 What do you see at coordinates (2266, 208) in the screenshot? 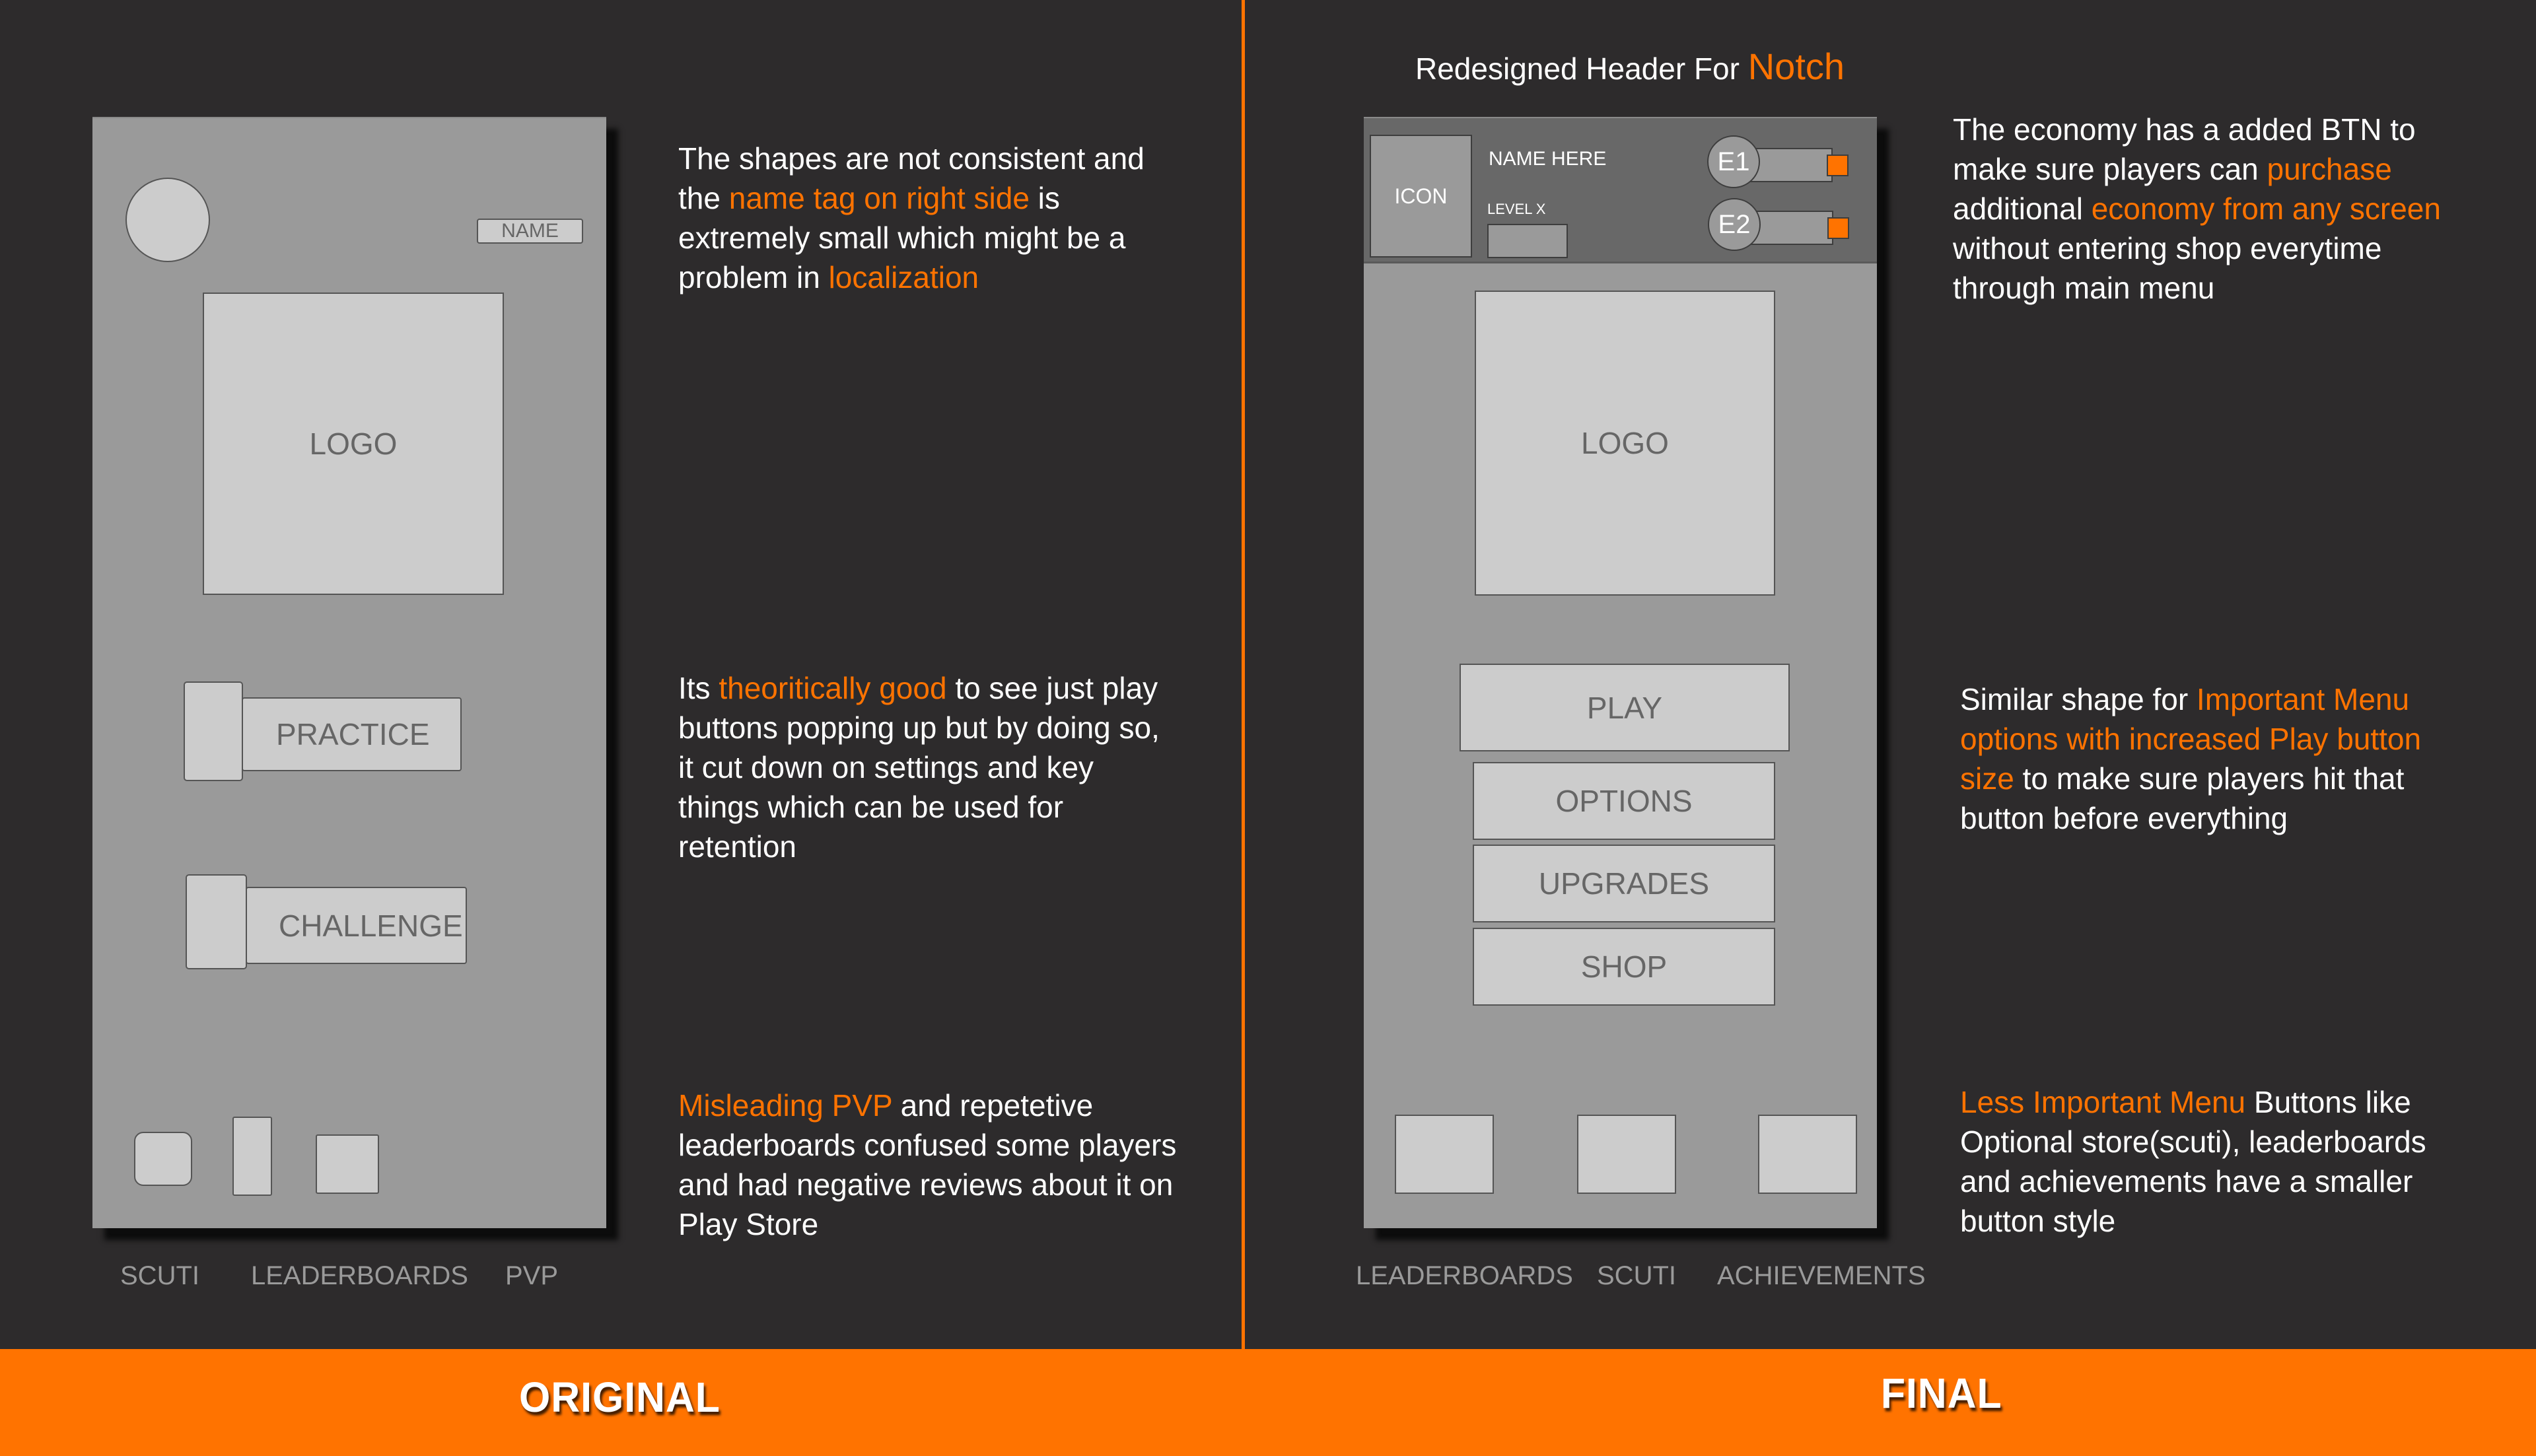
I see `note-highlight: economy from any screen` at bounding box center [2266, 208].